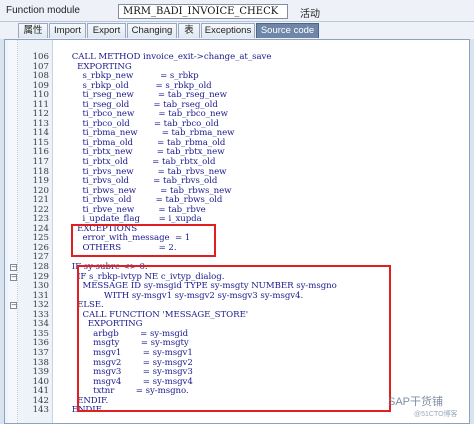 This screenshot has height=424, width=474. I want to click on watermark-sub: @51CTO博客, so click(436, 414).